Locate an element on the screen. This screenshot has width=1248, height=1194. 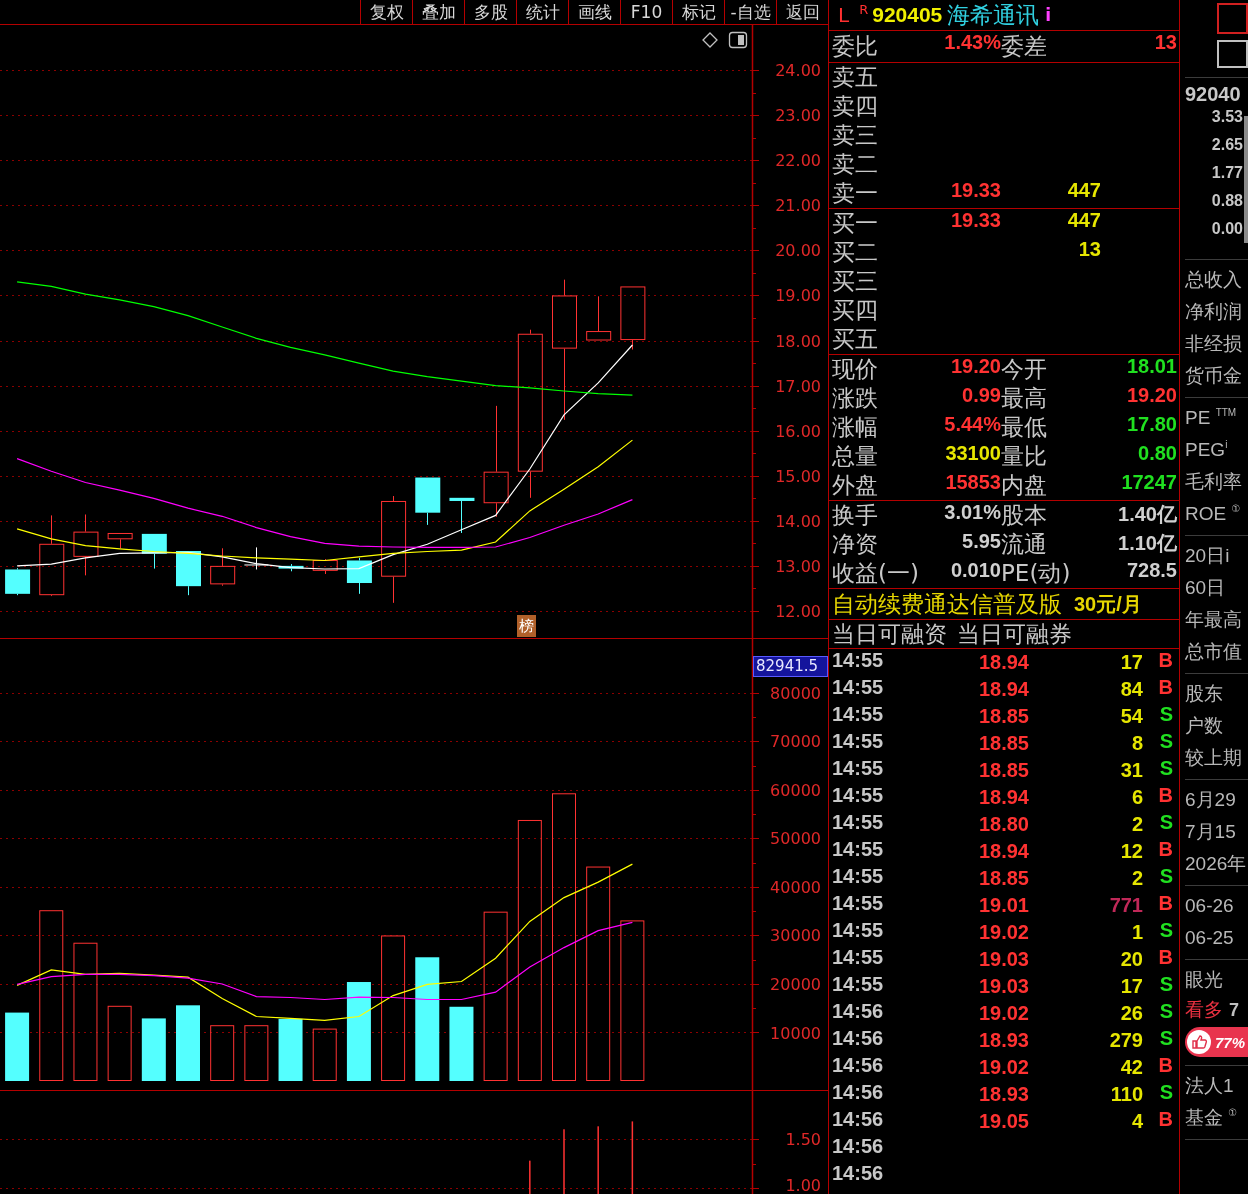
order-volume: 13 is located at coordinates (1089, 250).